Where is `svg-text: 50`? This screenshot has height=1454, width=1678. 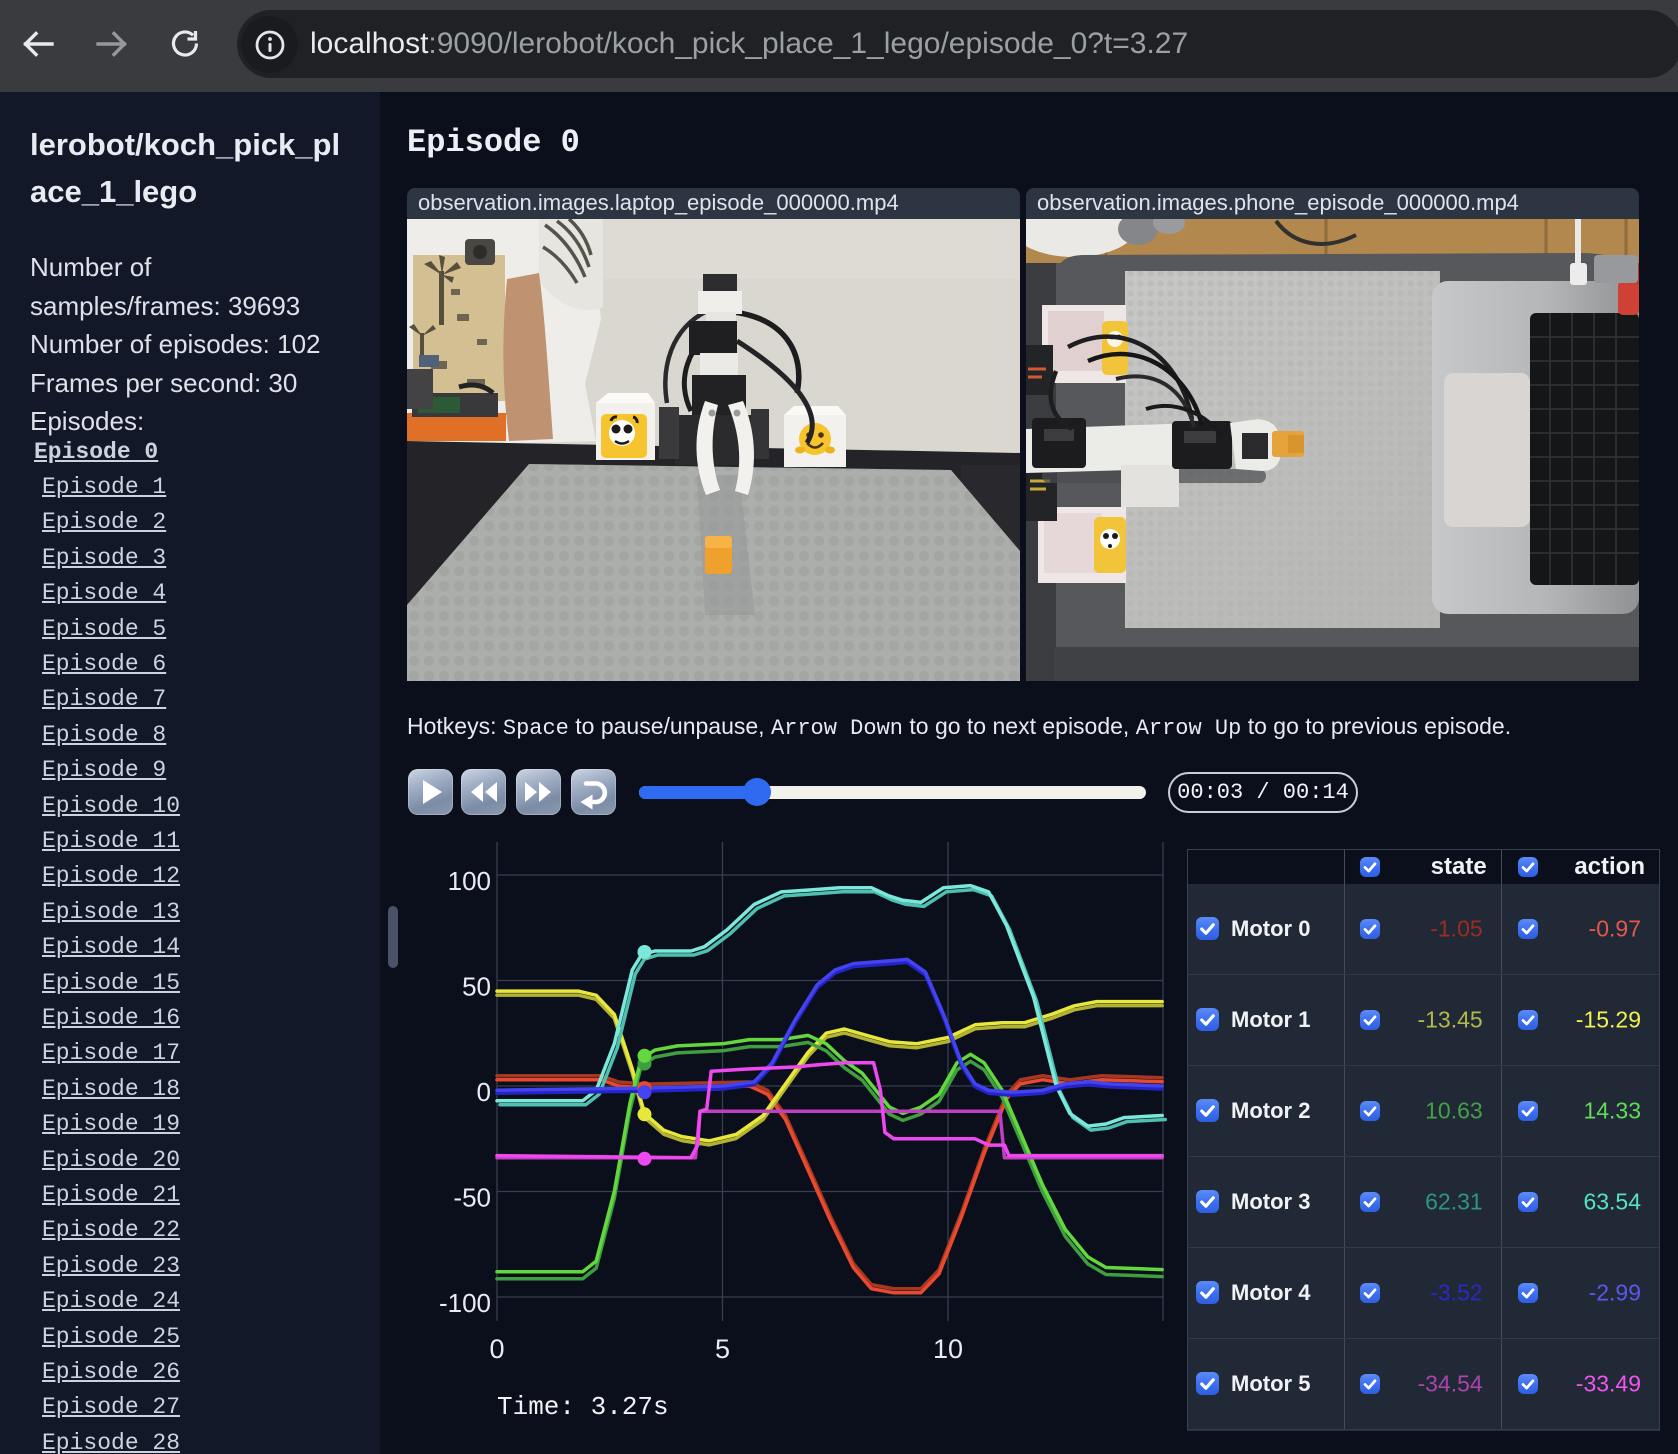
svg-text: 50 is located at coordinates (476, 987).